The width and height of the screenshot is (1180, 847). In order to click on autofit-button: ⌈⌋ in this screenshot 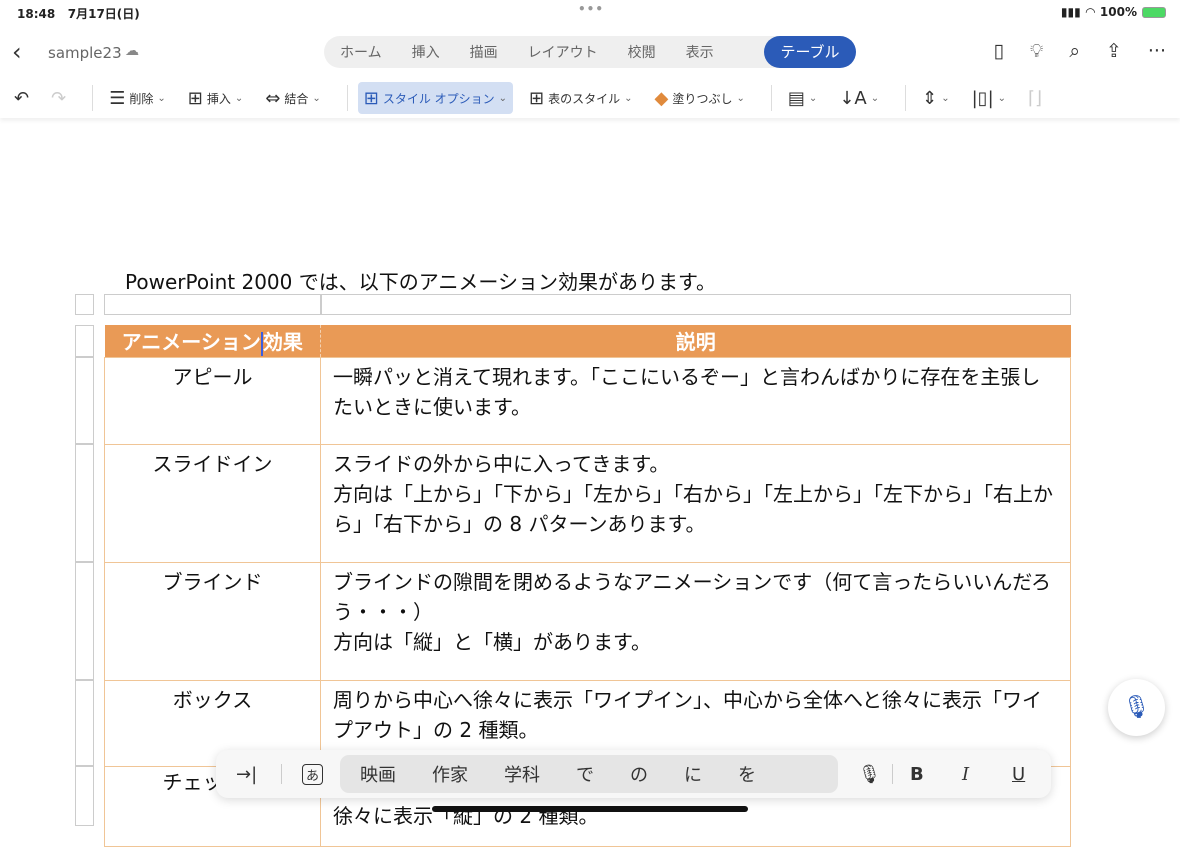, I will do `click(1035, 98)`.